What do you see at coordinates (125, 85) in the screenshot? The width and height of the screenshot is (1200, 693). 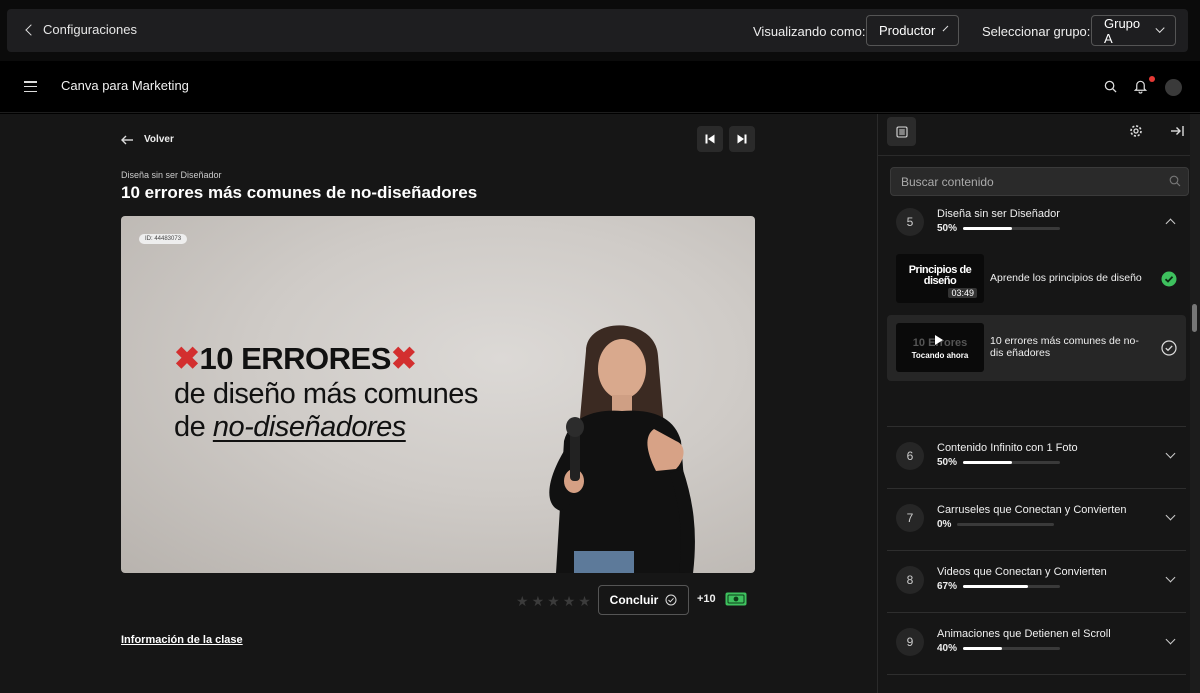 I see `course-title: Canva para Marketing` at bounding box center [125, 85].